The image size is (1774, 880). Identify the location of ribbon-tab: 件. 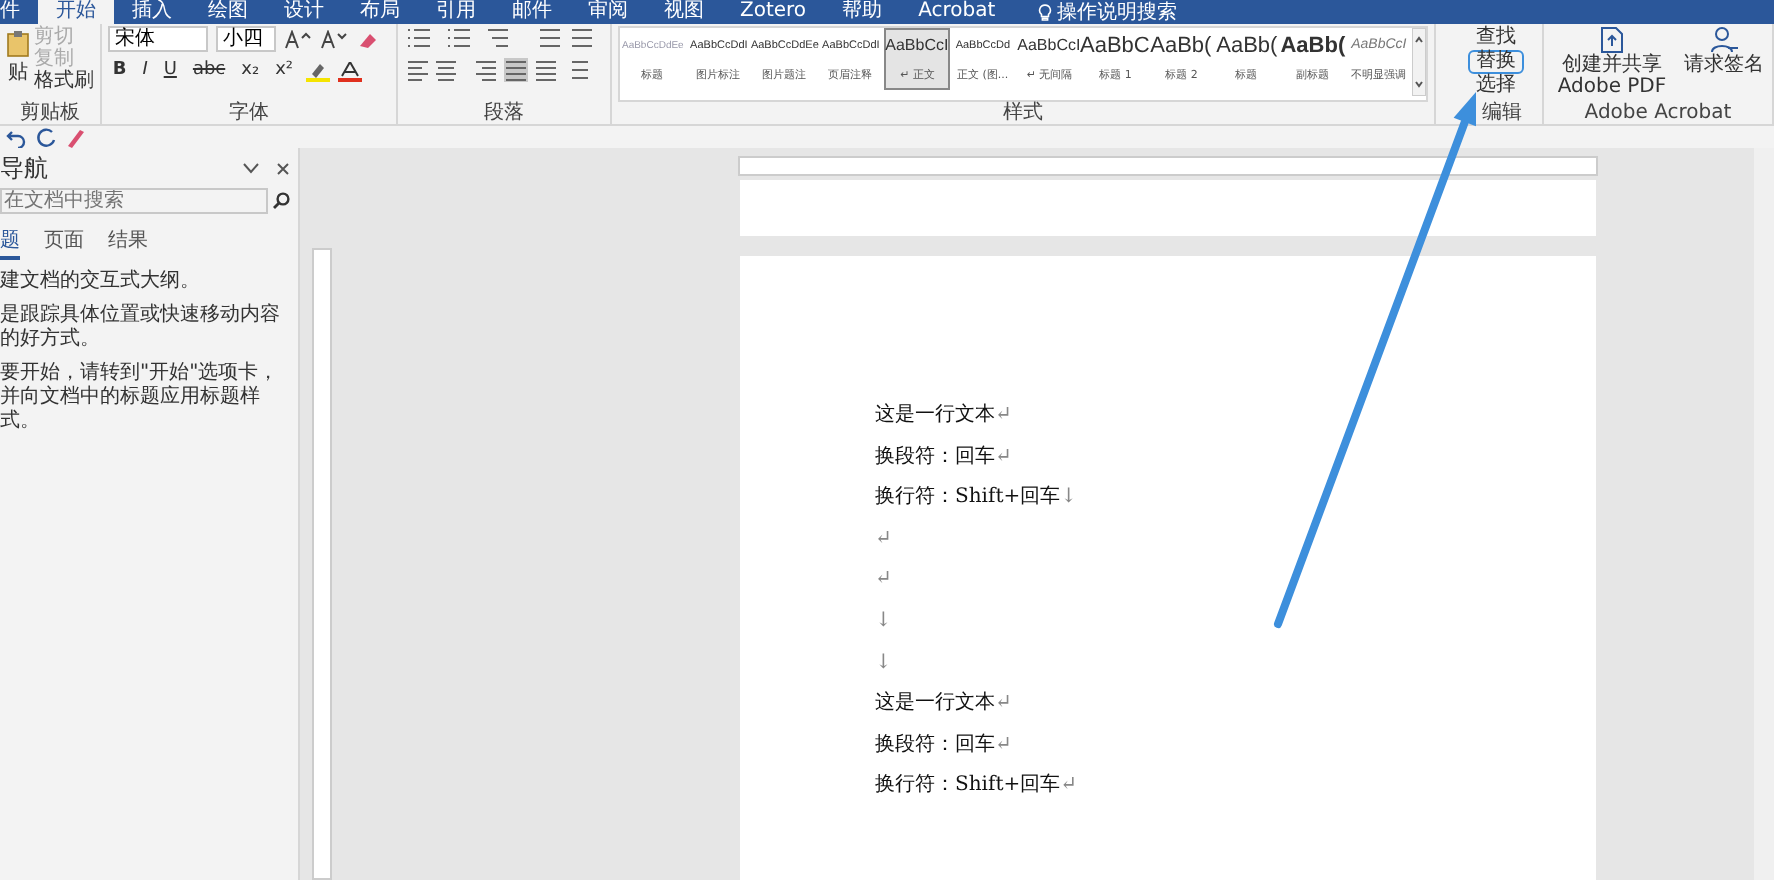
(19, 12).